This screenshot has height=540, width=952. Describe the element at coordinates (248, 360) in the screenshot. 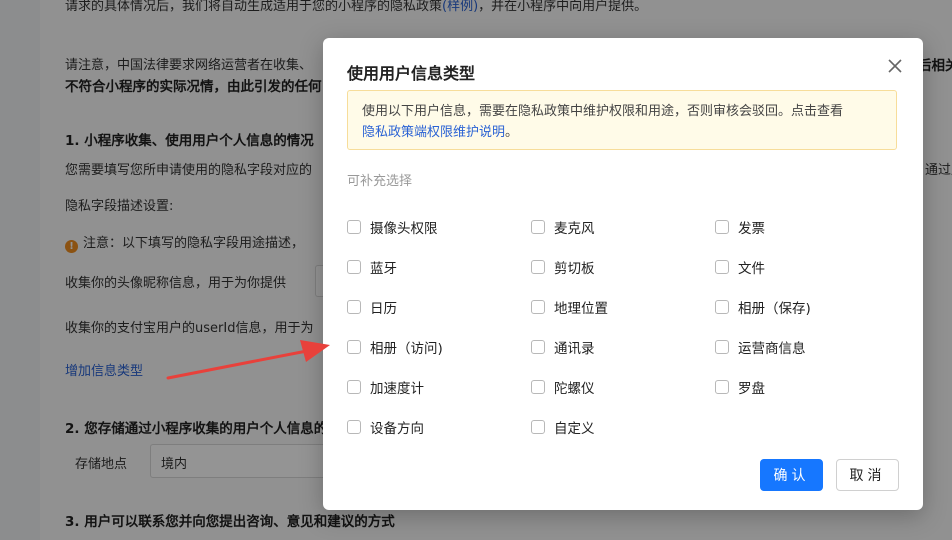

I see `red-arrow-annotation` at that location.